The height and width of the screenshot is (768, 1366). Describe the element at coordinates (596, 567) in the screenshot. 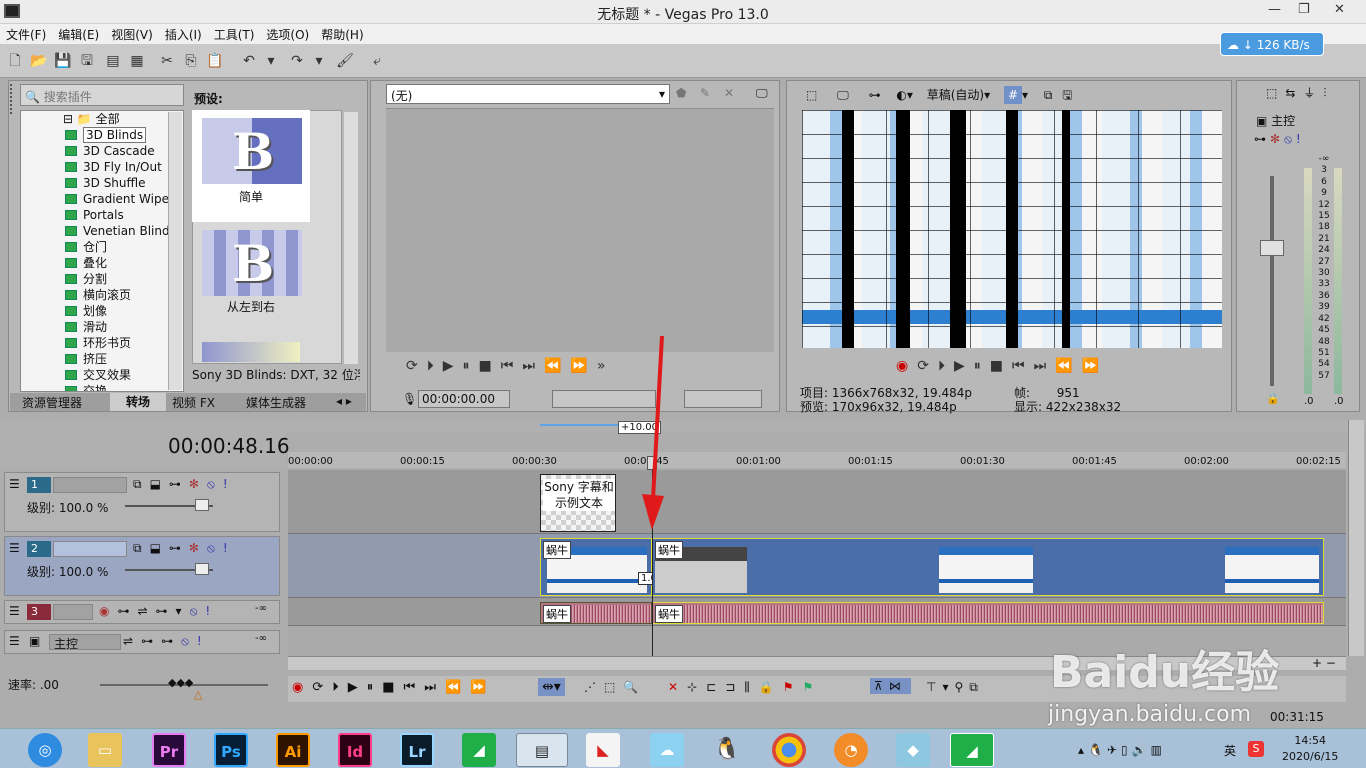

I see `video-clip-a: 蜗牛` at that location.